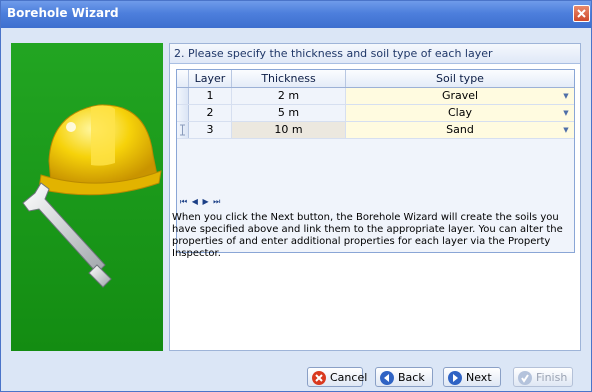  What do you see at coordinates (289, 78) in the screenshot?
I see `column-header-thickness: Thickness` at bounding box center [289, 78].